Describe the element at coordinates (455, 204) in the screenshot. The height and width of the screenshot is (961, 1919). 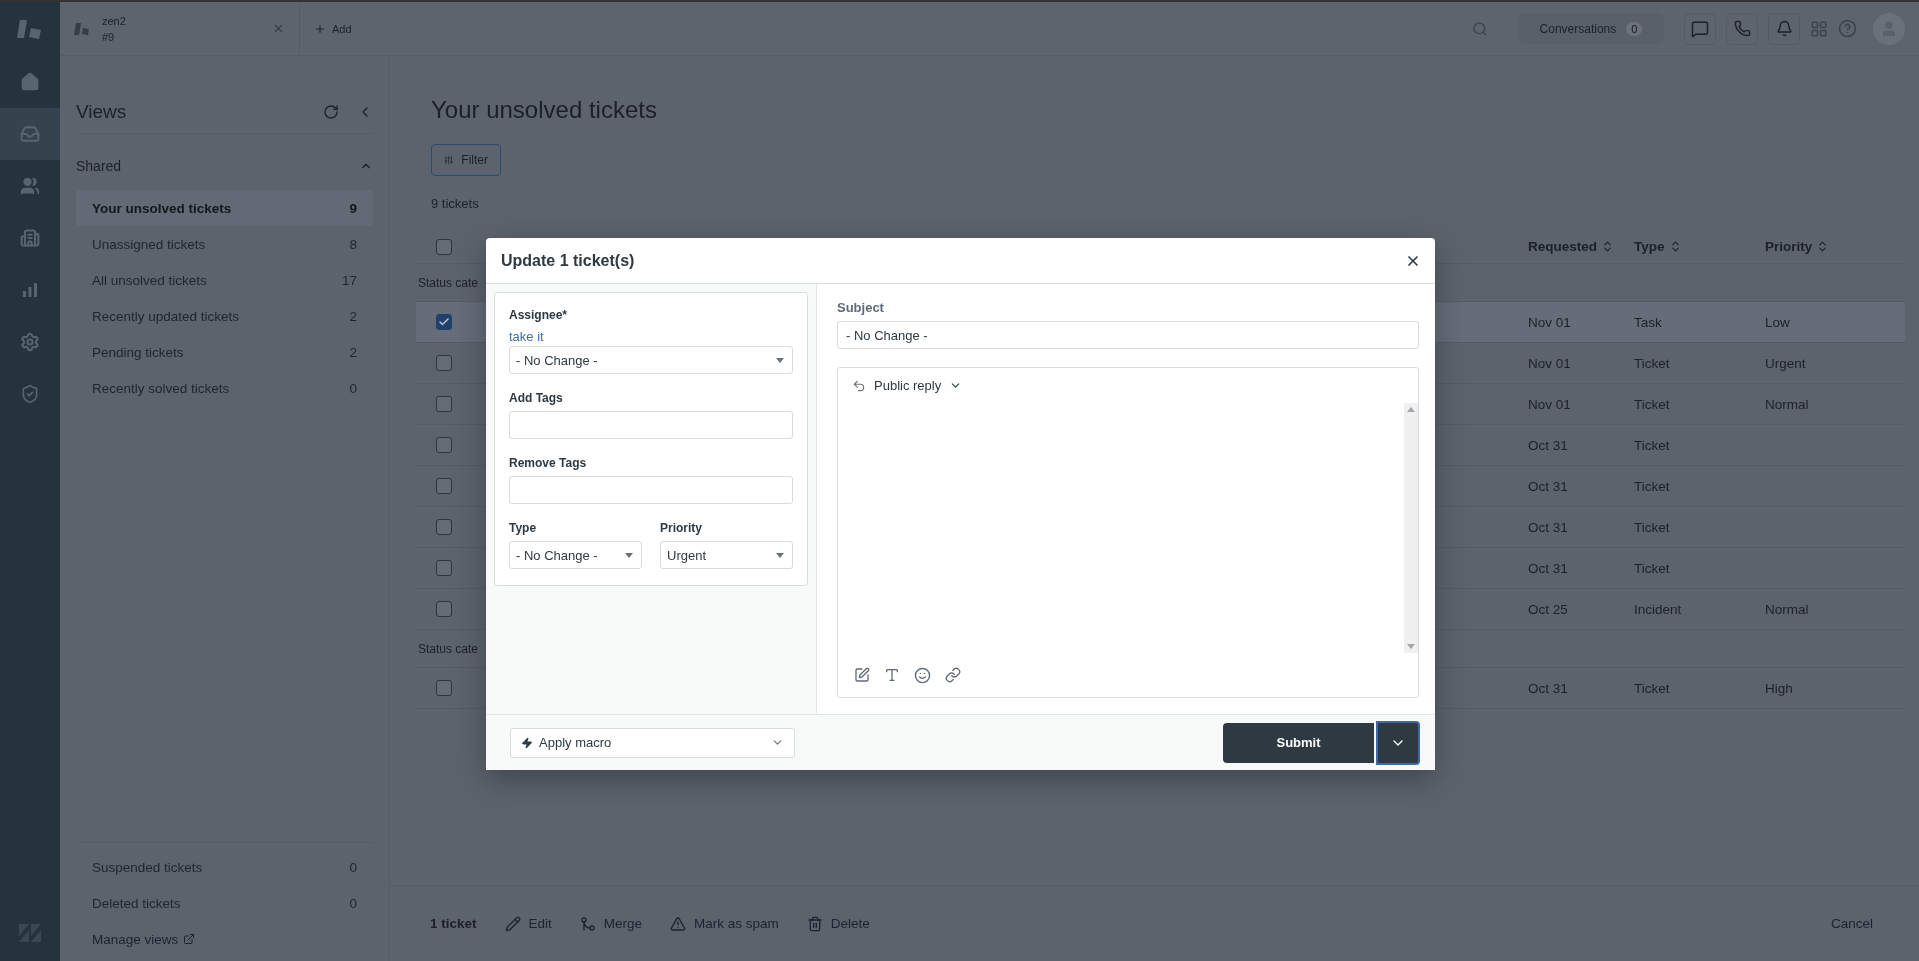
I see `ticket-count: 9 tickets` at that location.